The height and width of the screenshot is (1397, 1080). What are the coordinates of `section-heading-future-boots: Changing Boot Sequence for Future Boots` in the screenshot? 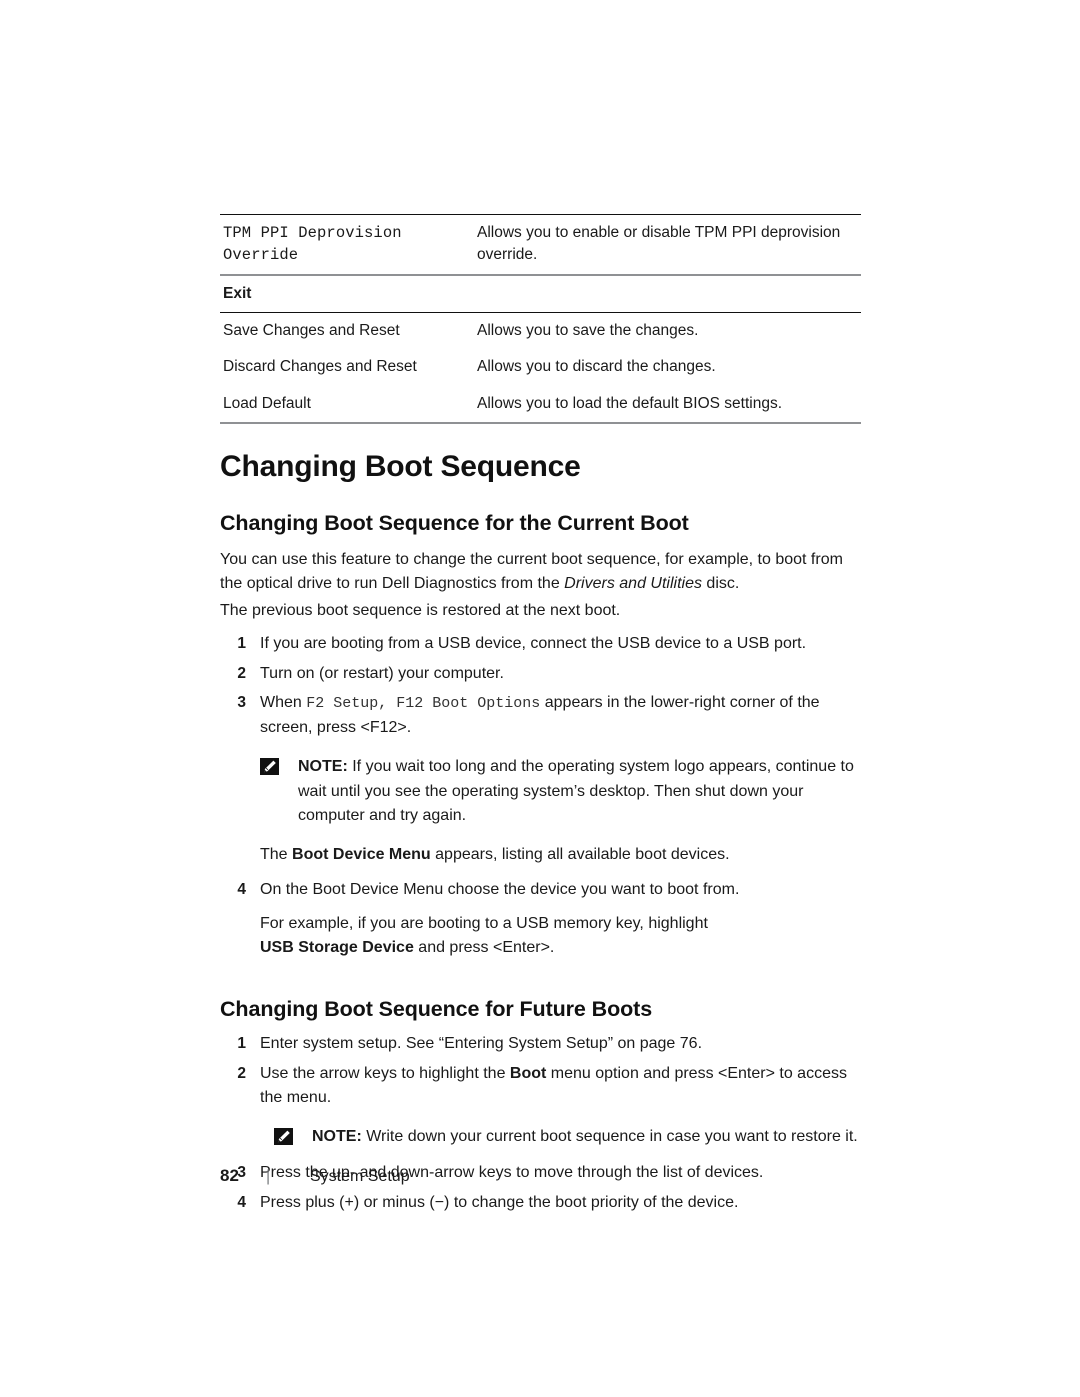 It's located at (436, 1008).